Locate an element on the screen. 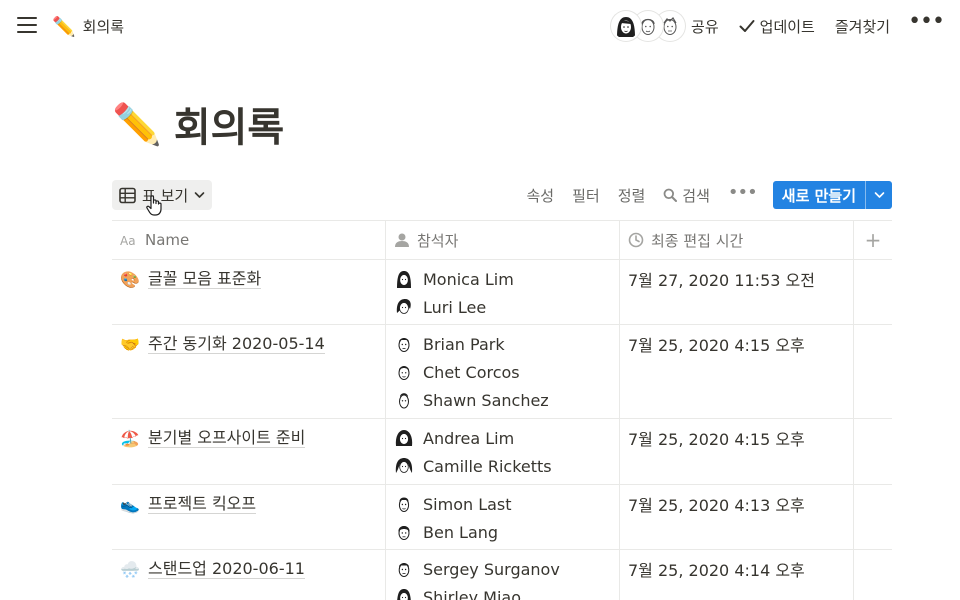 The image size is (960, 600). name-cell: 🏖️ 분기별 오프사이트 준비 is located at coordinates (249, 451).